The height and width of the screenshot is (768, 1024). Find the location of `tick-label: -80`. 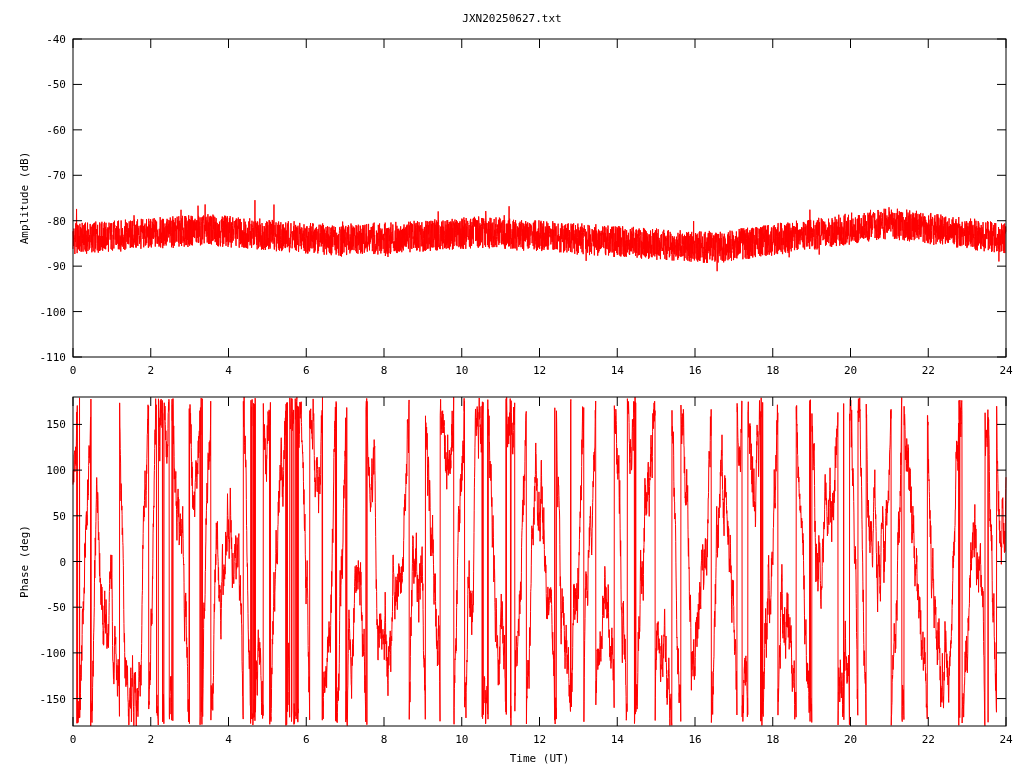

tick-label: -80 is located at coordinates (56, 221).